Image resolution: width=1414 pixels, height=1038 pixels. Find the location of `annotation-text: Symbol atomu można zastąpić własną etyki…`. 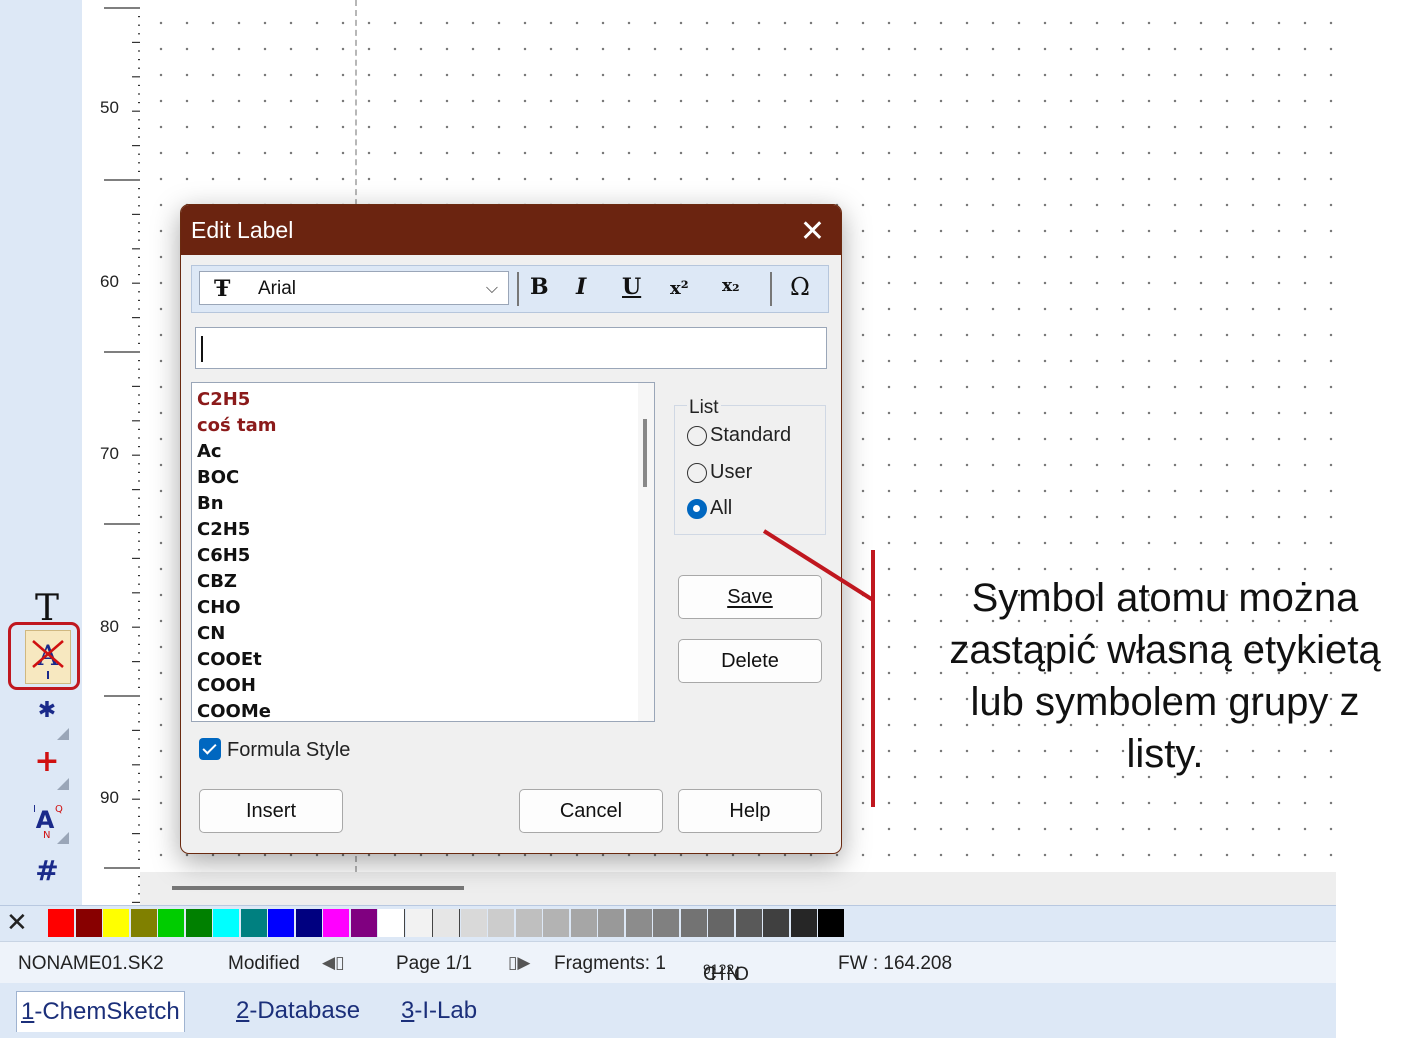

annotation-text: Symbol atomu można zastąpić własną etyki… is located at coordinates (1165, 676).